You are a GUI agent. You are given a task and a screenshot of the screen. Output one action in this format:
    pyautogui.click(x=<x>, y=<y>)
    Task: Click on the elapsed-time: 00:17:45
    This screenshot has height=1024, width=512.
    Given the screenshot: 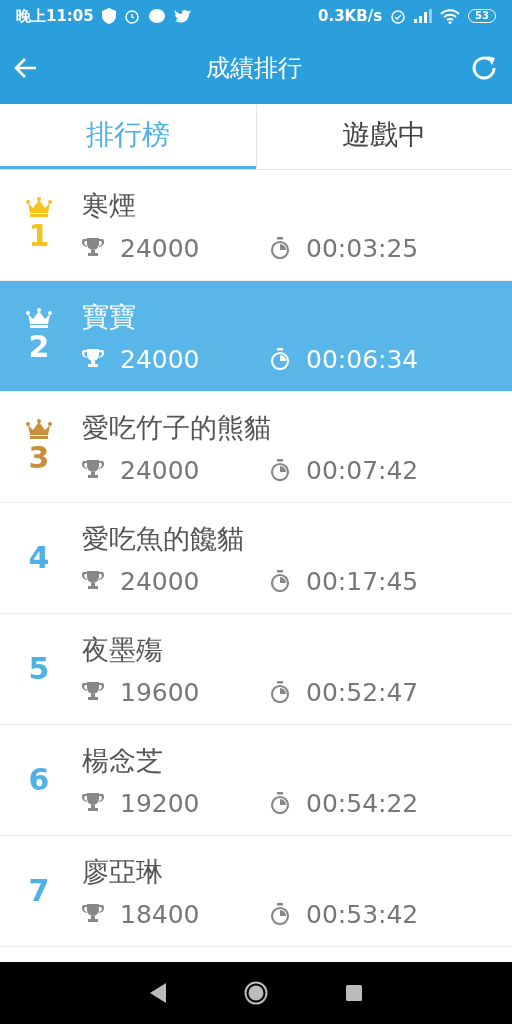 What is the action you would take?
    pyautogui.click(x=362, y=581)
    